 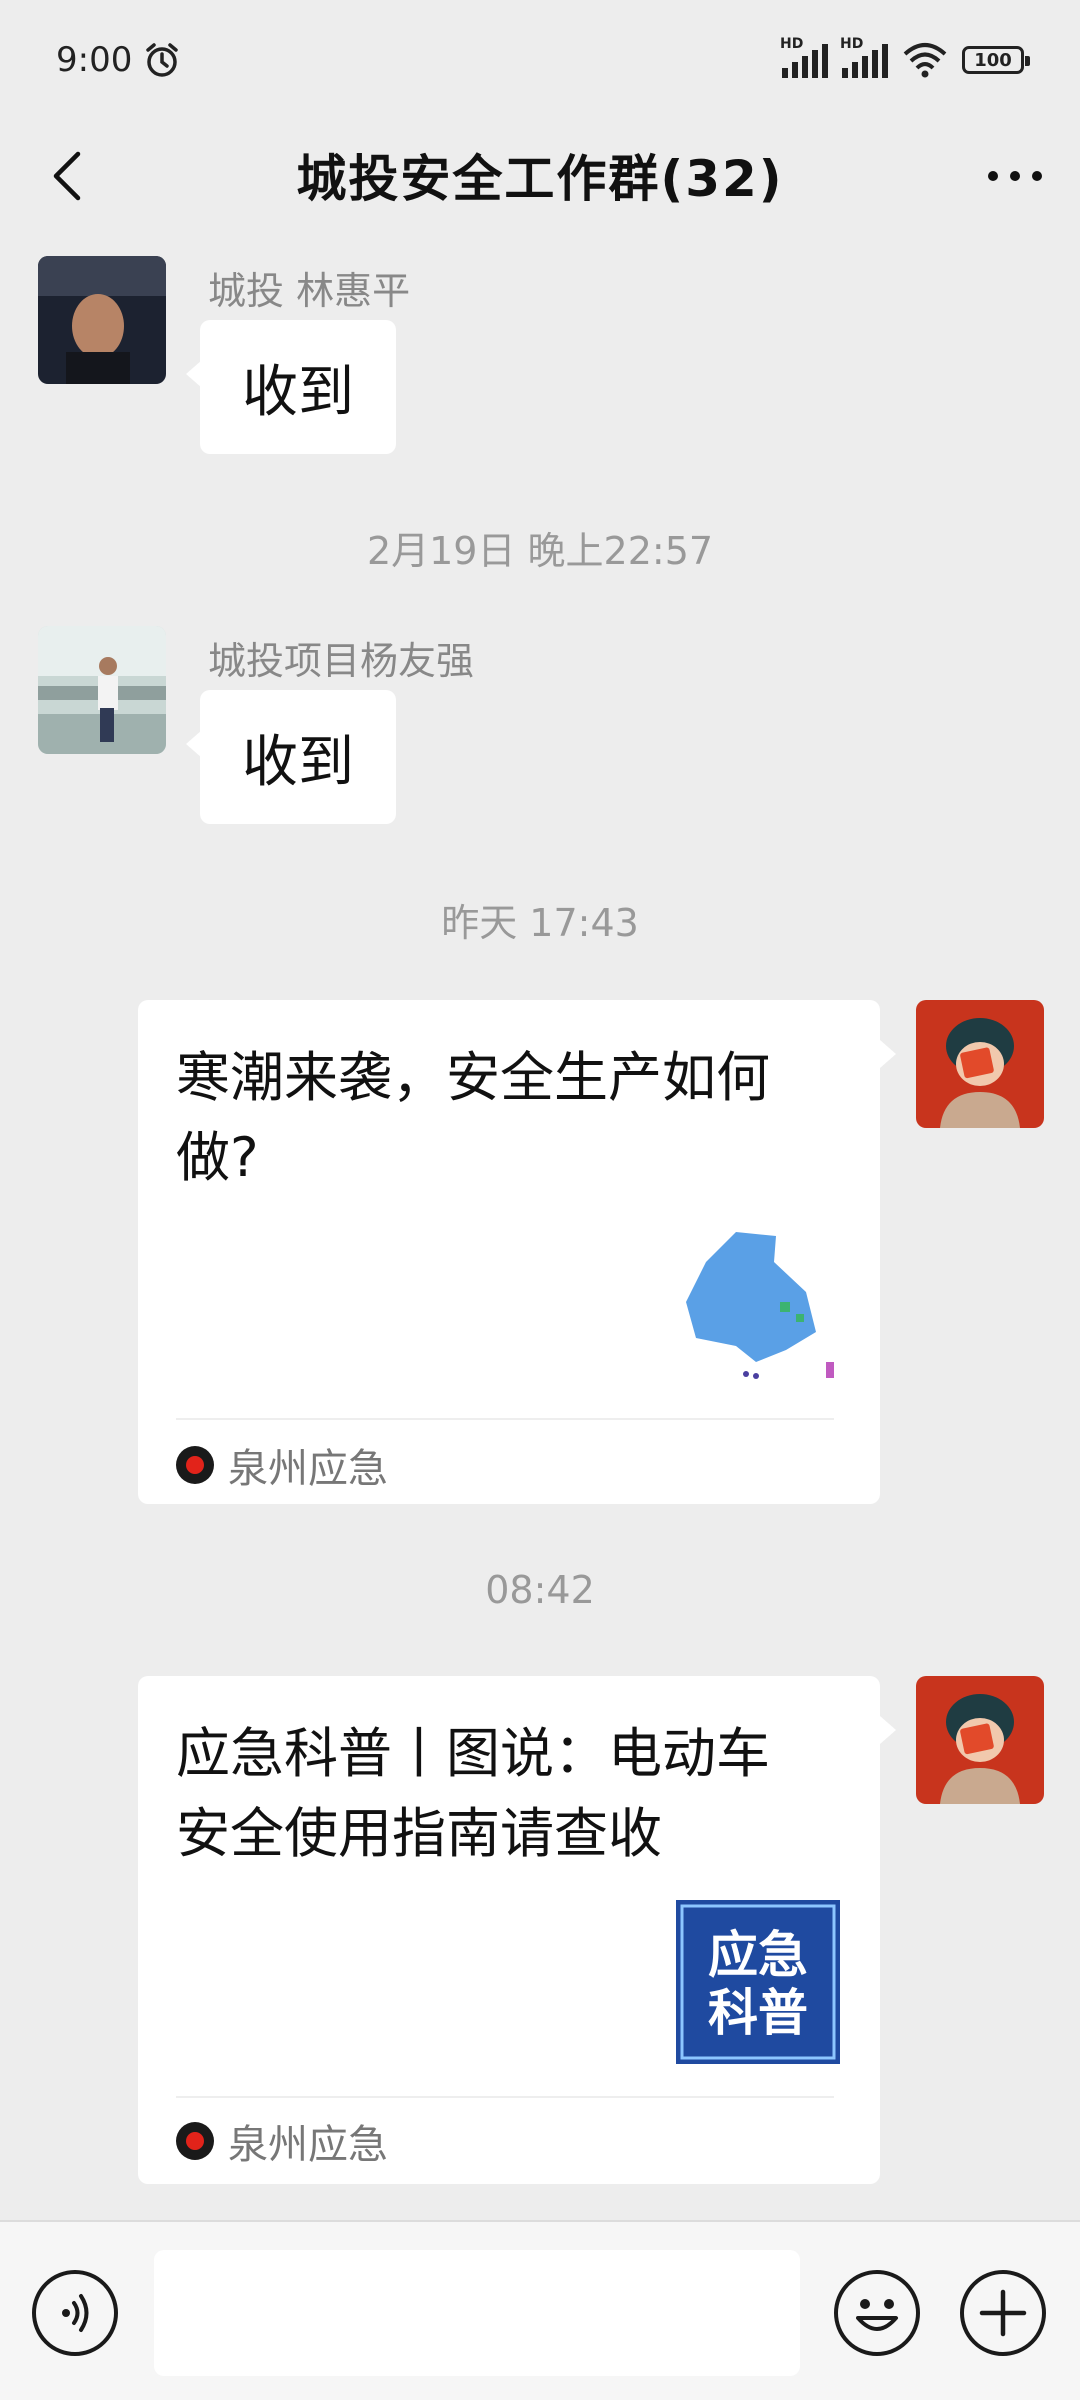 What do you see at coordinates (993, 60) in the screenshot?
I see `battery-level: 100` at bounding box center [993, 60].